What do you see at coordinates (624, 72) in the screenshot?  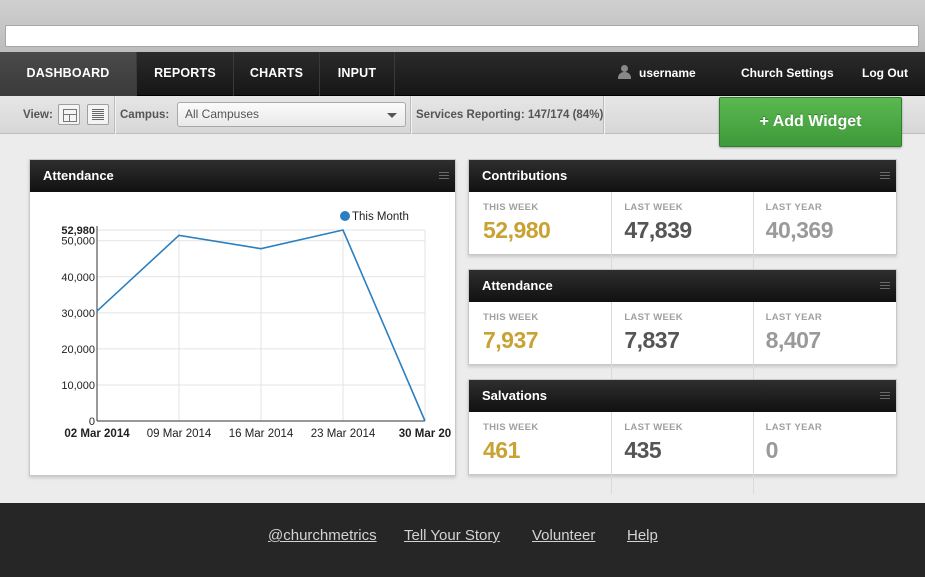 I see `user-icon` at bounding box center [624, 72].